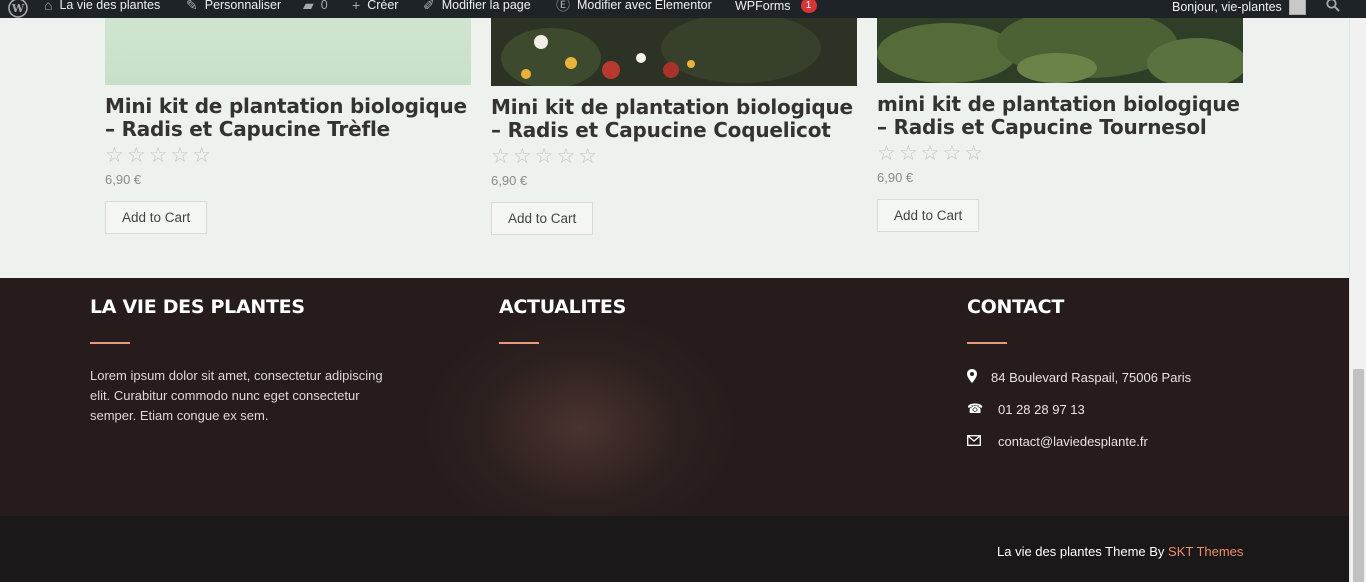 The width and height of the screenshot is (1366, 582). Describe the element at coordinates (808, 6) in the screenshot. I see `notification-badge: 1` at that location.